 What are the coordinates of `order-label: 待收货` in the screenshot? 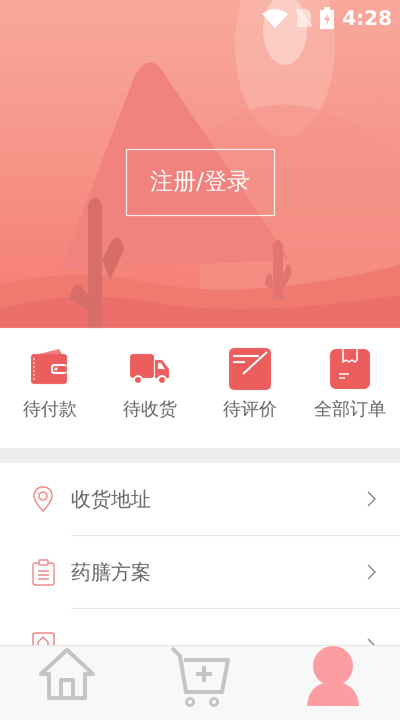 It's located at (150, 409).